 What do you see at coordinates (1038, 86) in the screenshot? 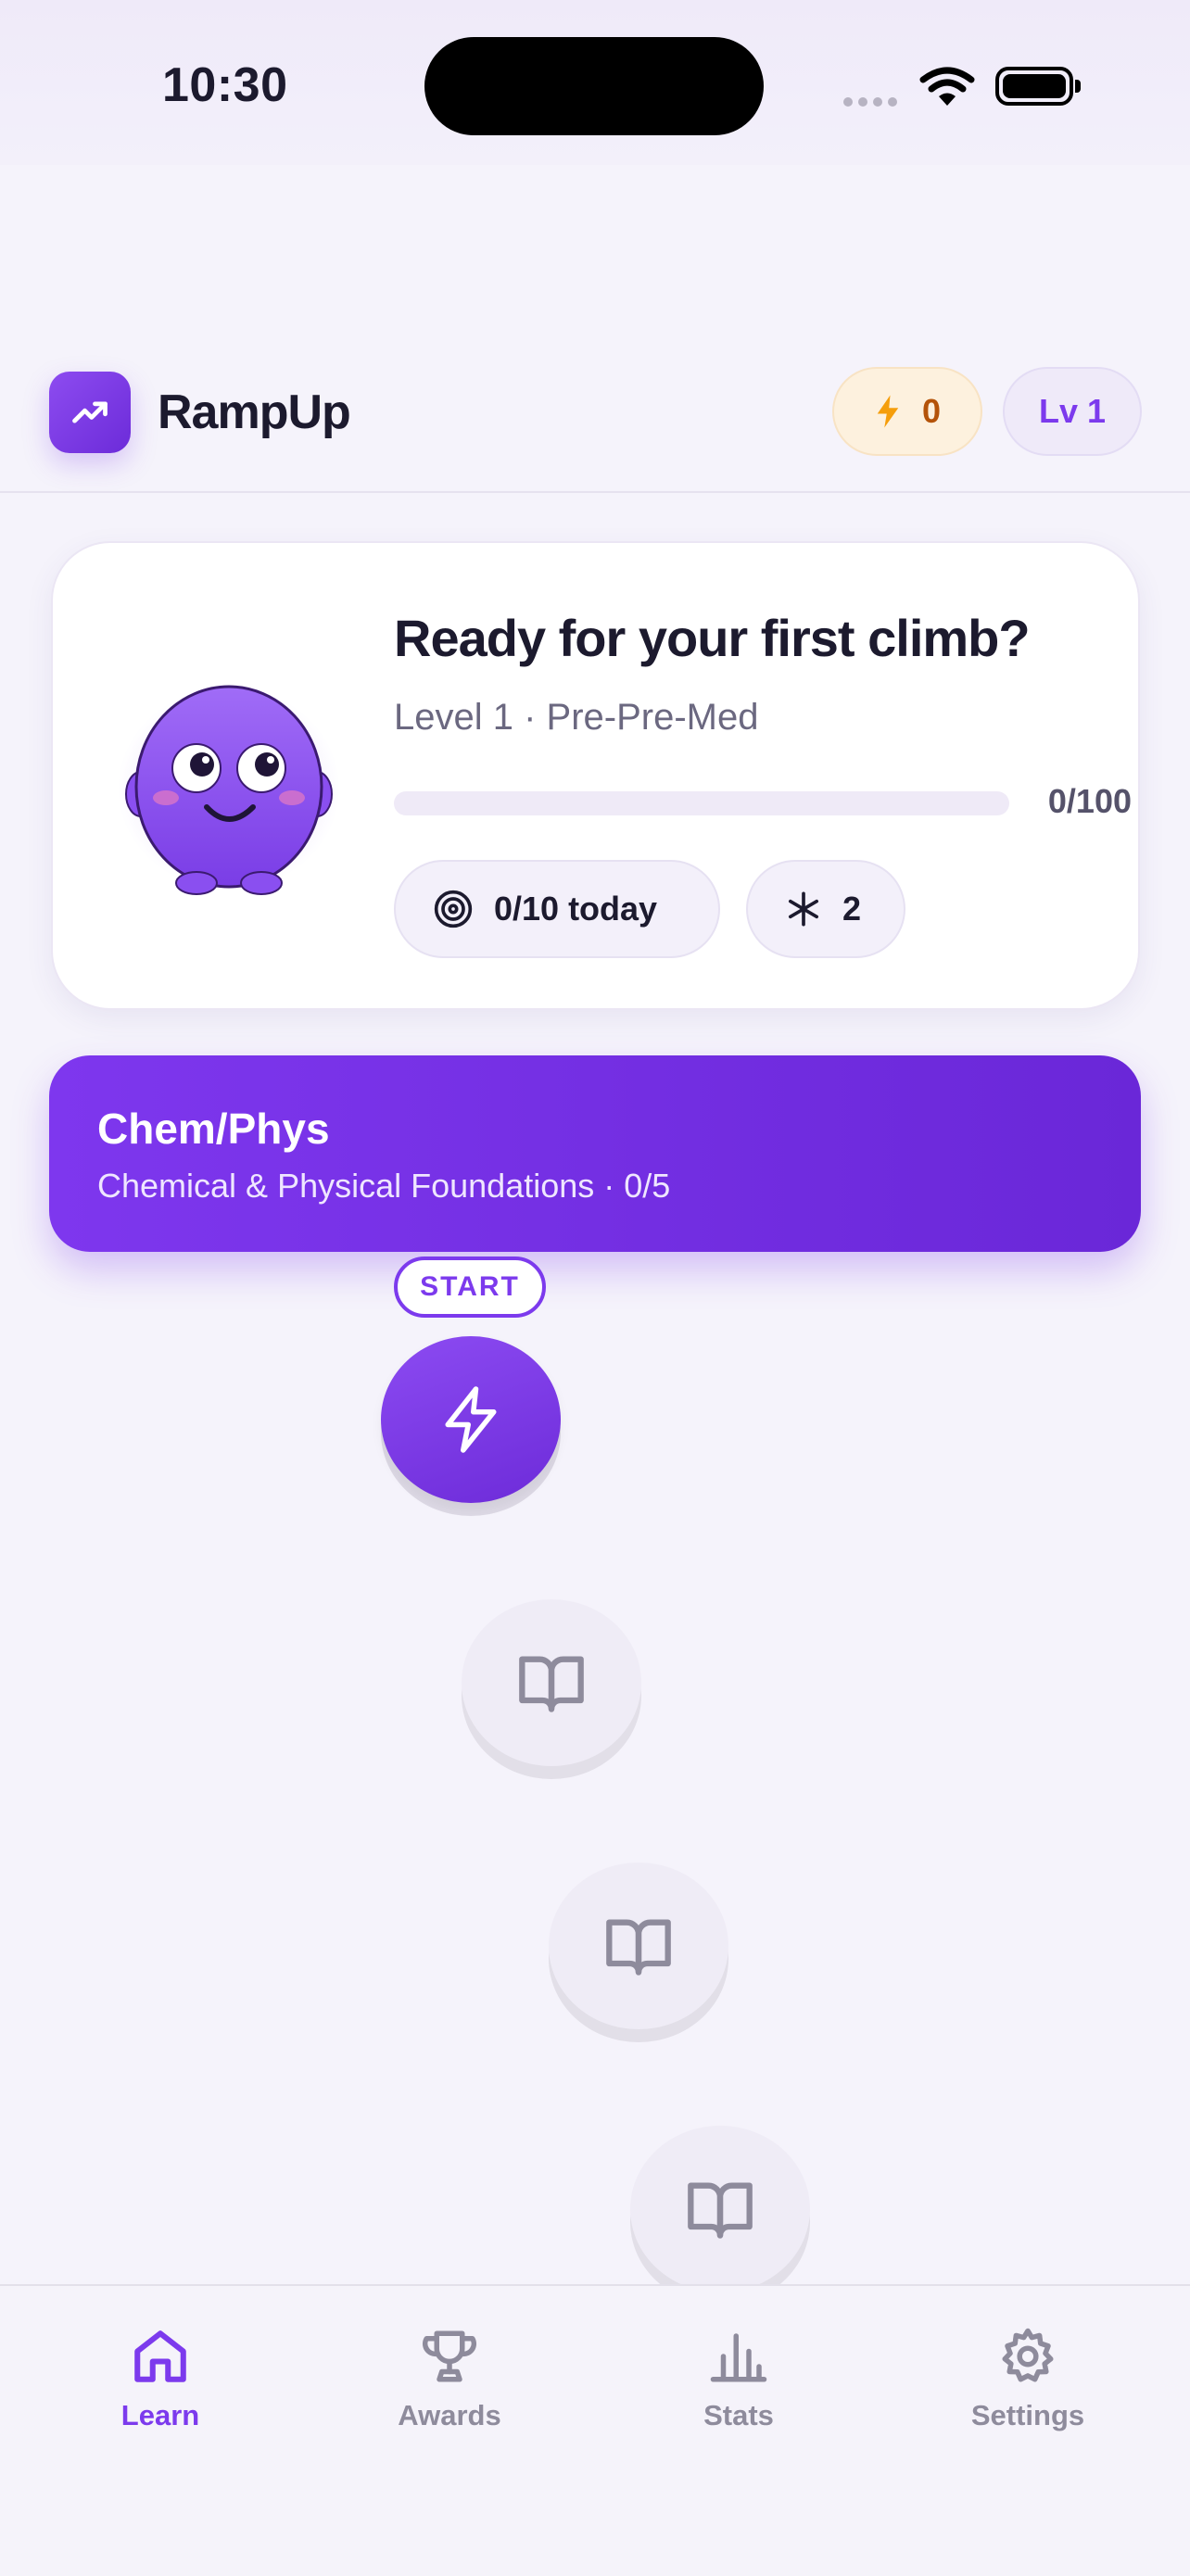
I see `battery-icon` at bounding box center [1038, 86].